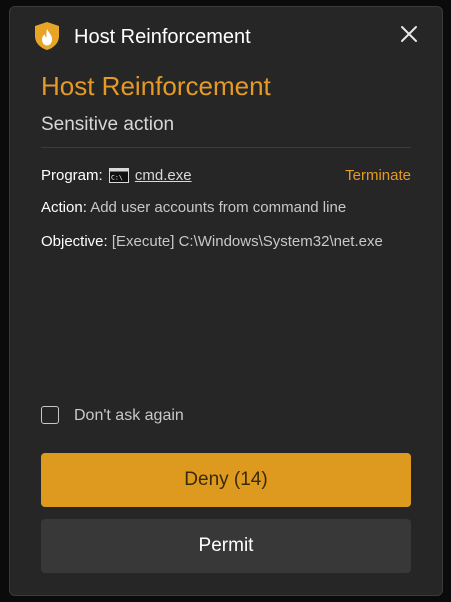 The image size is (451, 602). I want to click on program-label: Program:, so click(72, 175).